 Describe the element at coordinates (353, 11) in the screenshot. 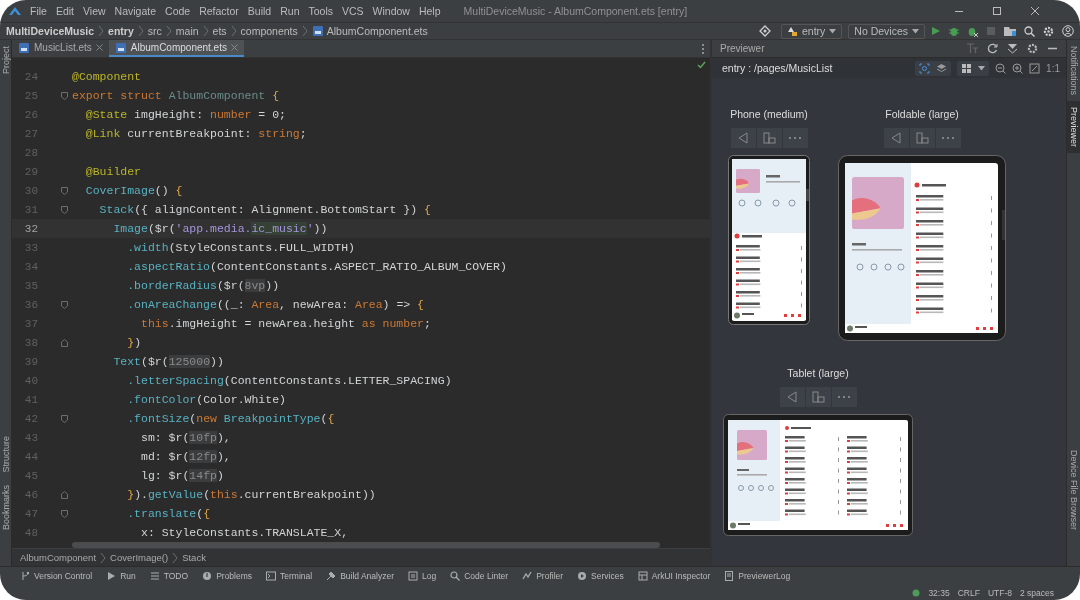

I see `menu-item: VCS` at that location.